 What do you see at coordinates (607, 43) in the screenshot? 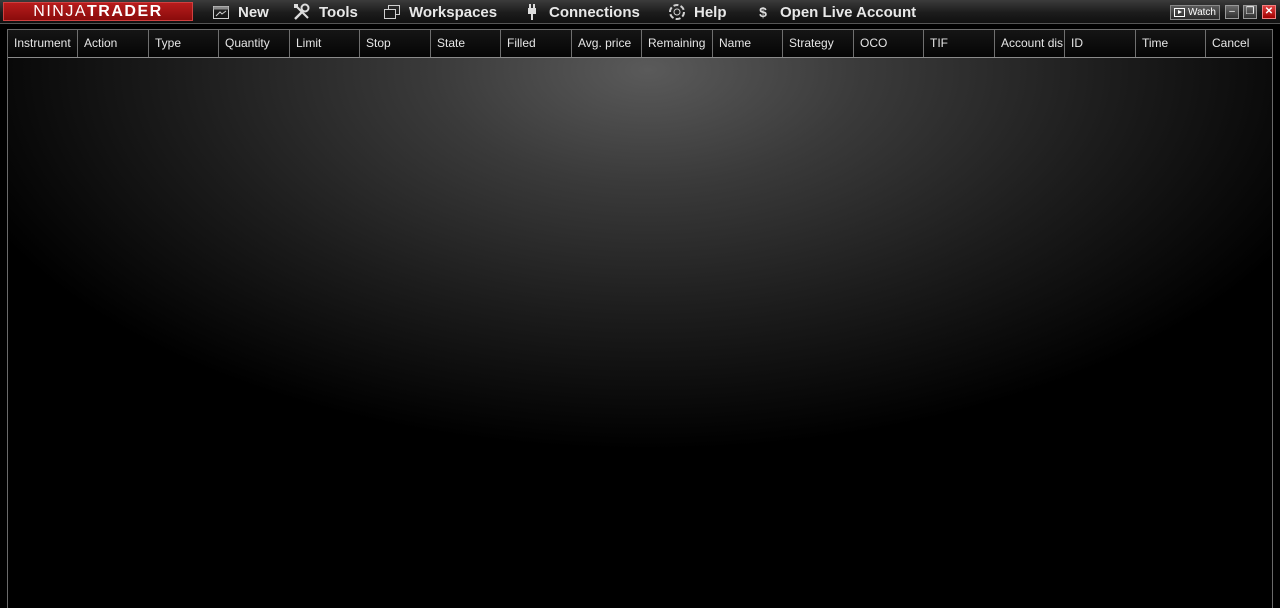
I see `column-header-avg-price: Avg. price` at bounding box center [607, 43].